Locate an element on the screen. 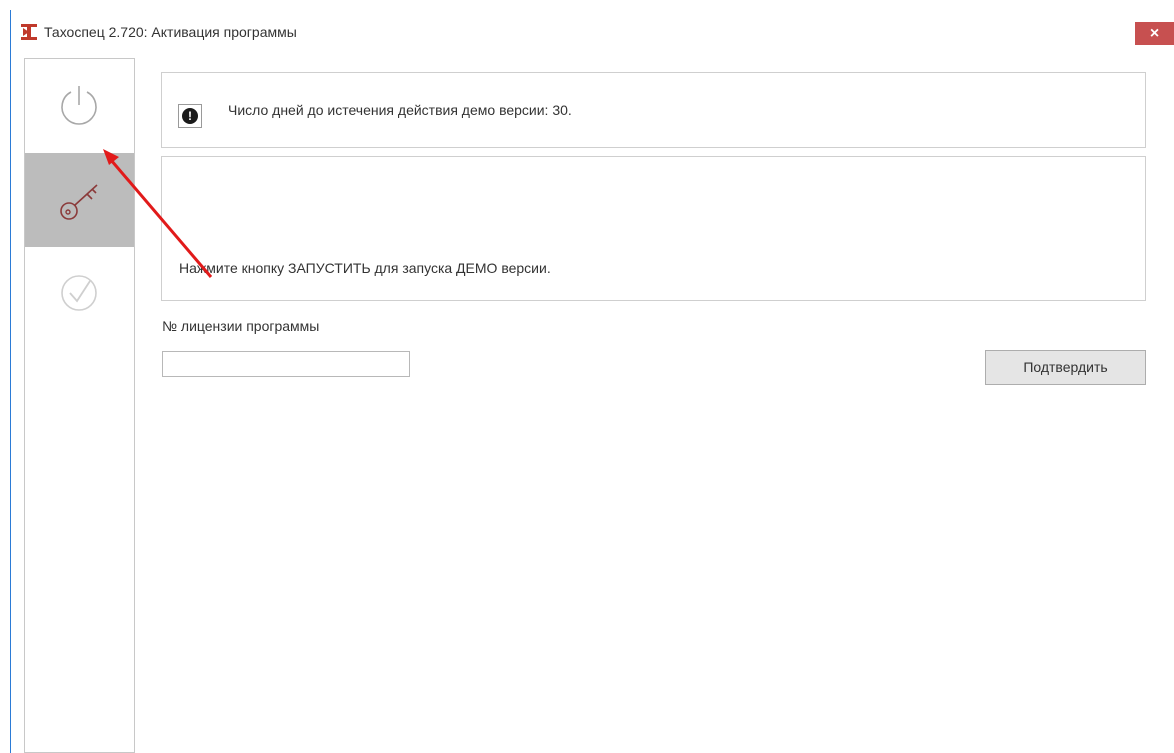 The height and width of the screenshot is (753, 1174). sidebar-item-key is located at coordinates (79, 200).